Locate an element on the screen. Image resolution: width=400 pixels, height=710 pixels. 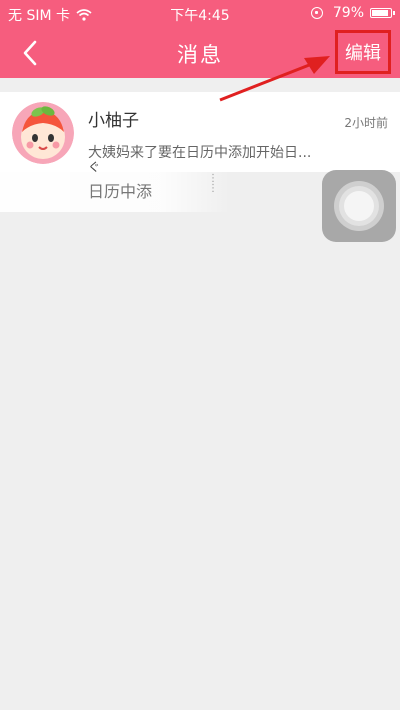
status-bar: 无 SIM 卡 下午4:45 79% is located at coordinates (200, 14).